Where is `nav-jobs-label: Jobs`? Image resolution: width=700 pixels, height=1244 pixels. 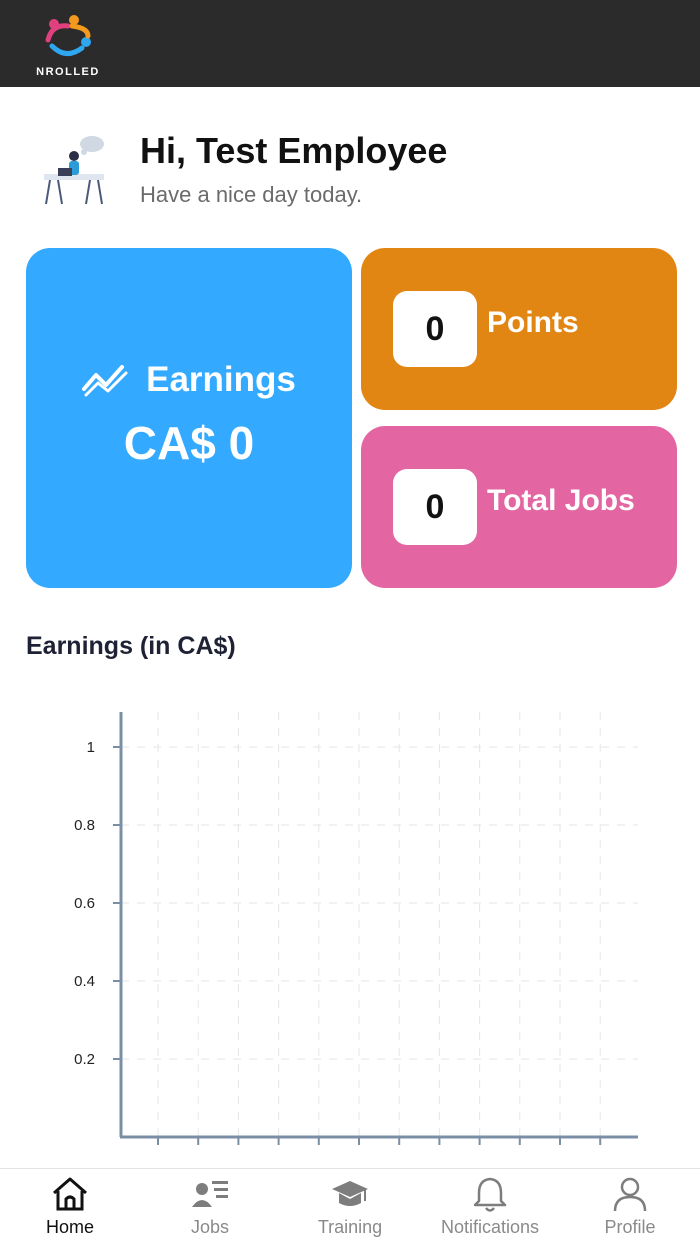 nav-jobs-label: Jobs is located at coordinates (210, 1227).